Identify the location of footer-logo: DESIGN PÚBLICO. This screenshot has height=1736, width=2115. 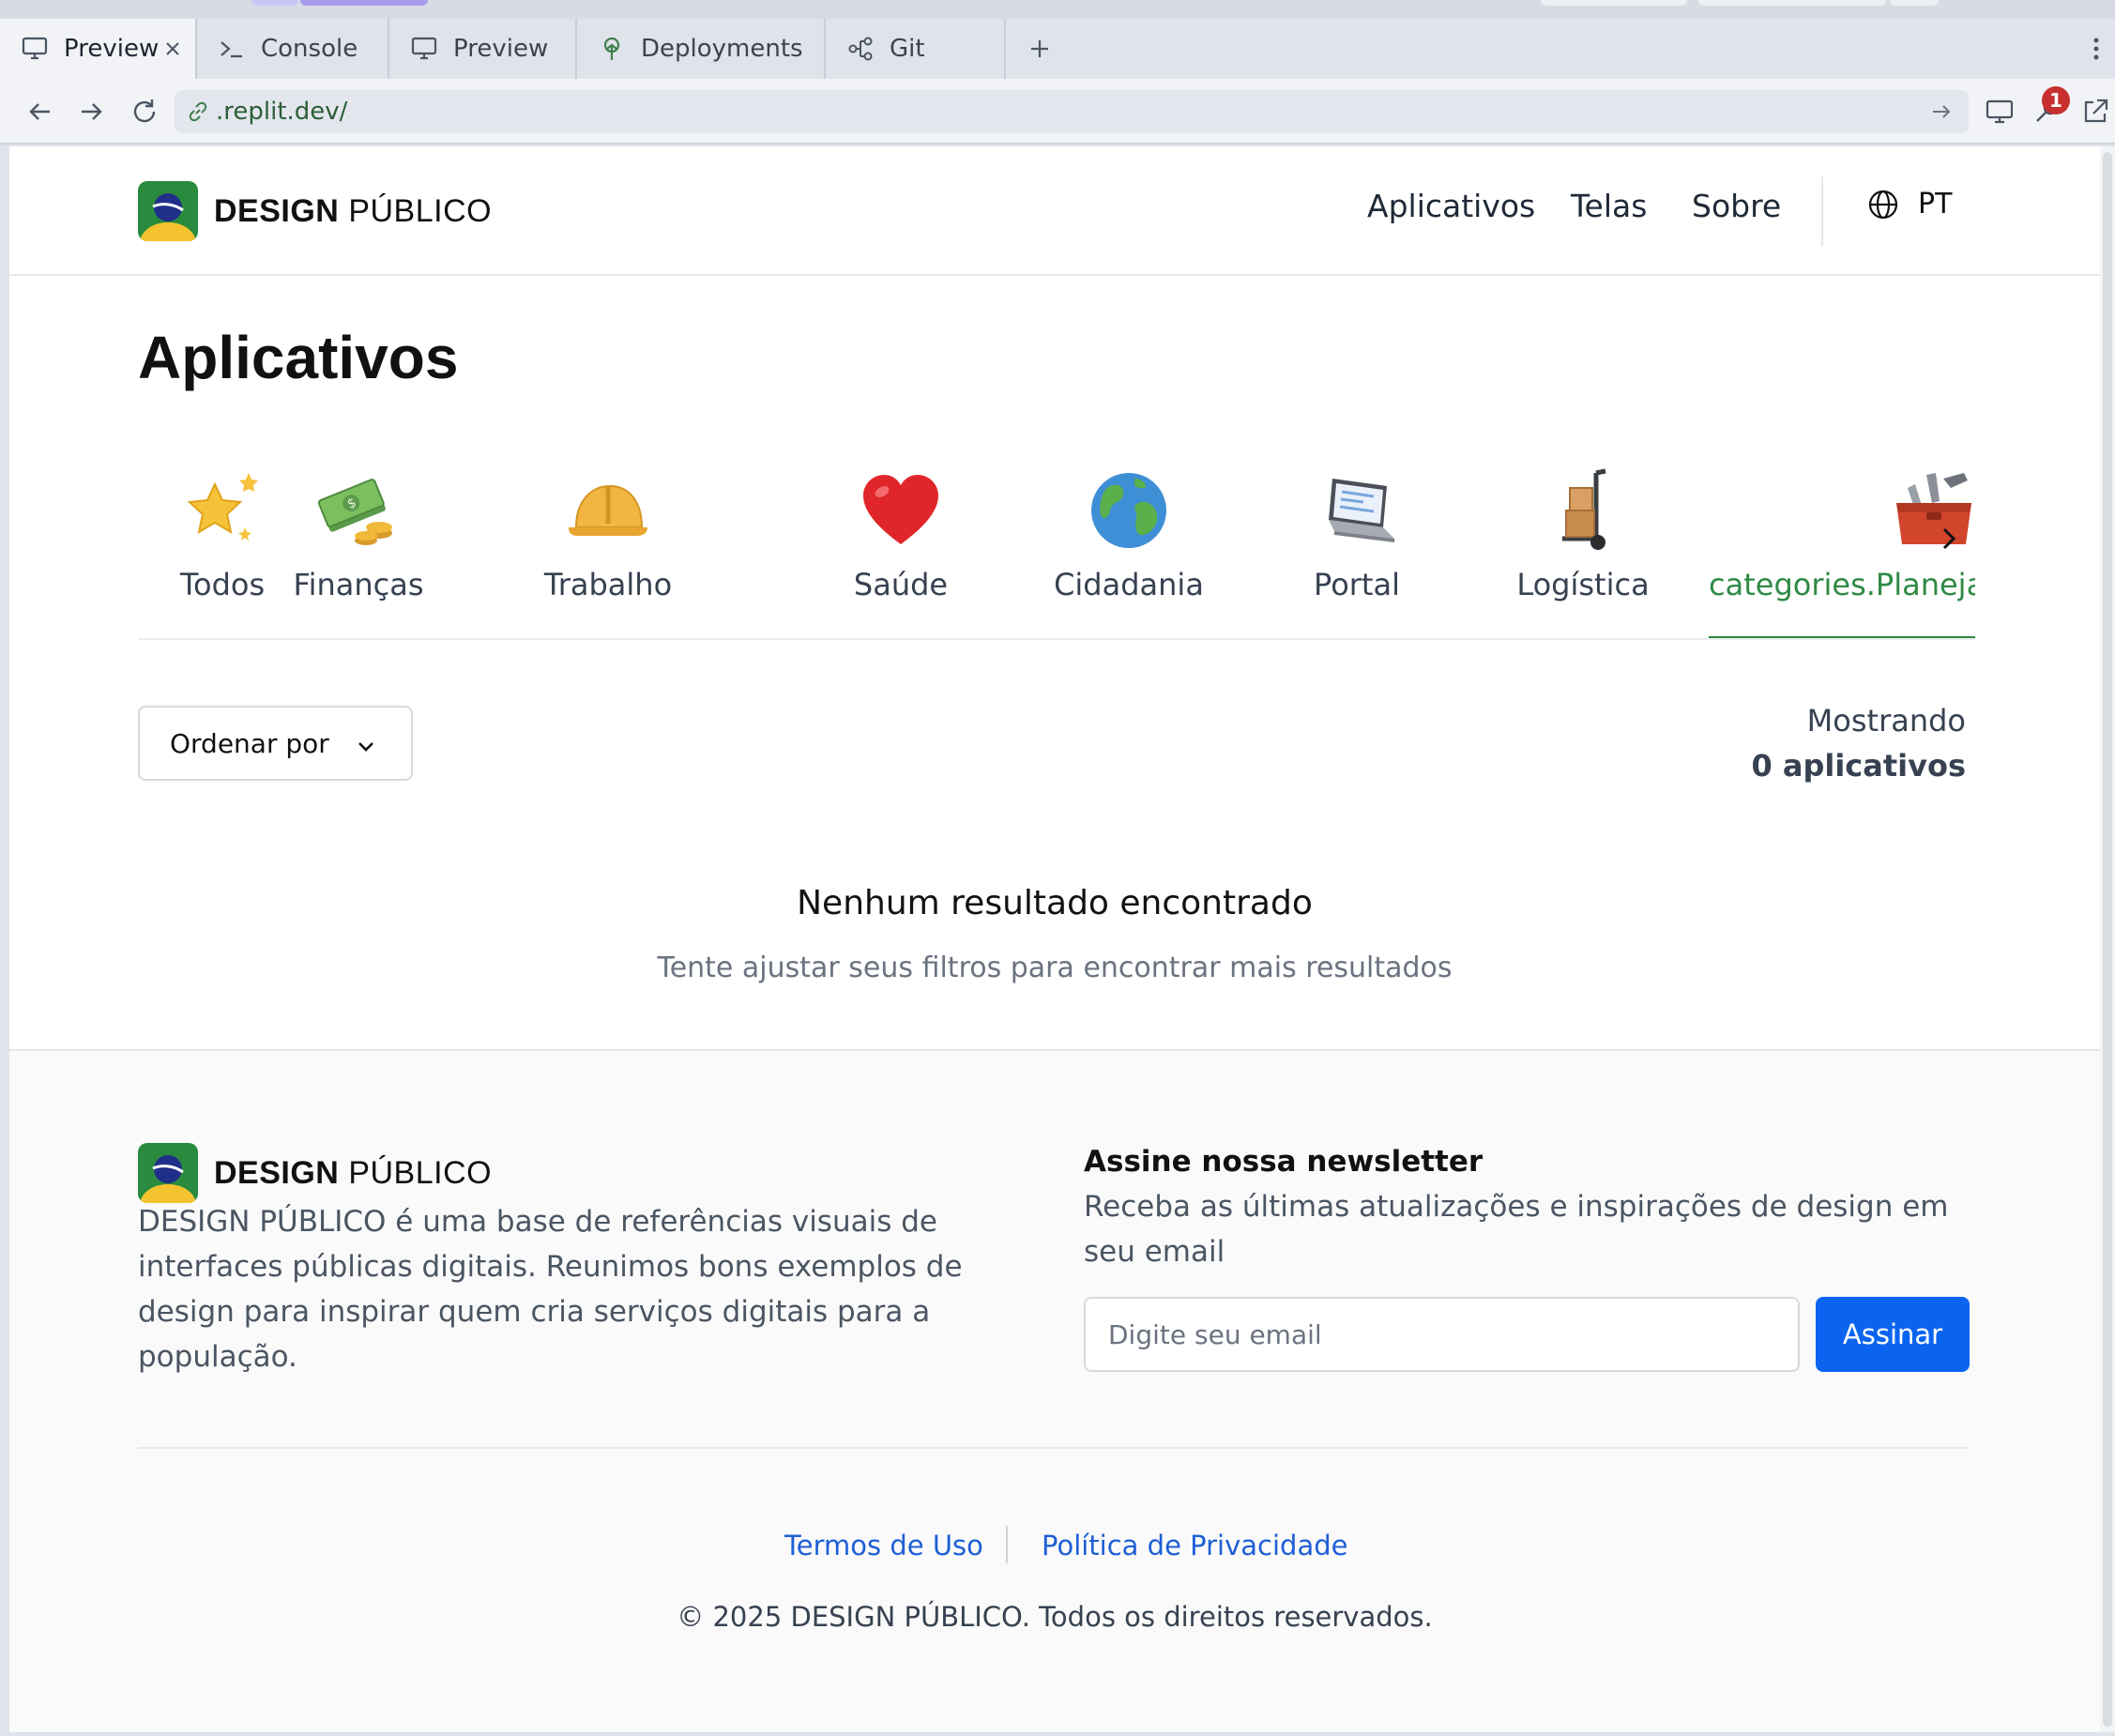
(315, 1173).